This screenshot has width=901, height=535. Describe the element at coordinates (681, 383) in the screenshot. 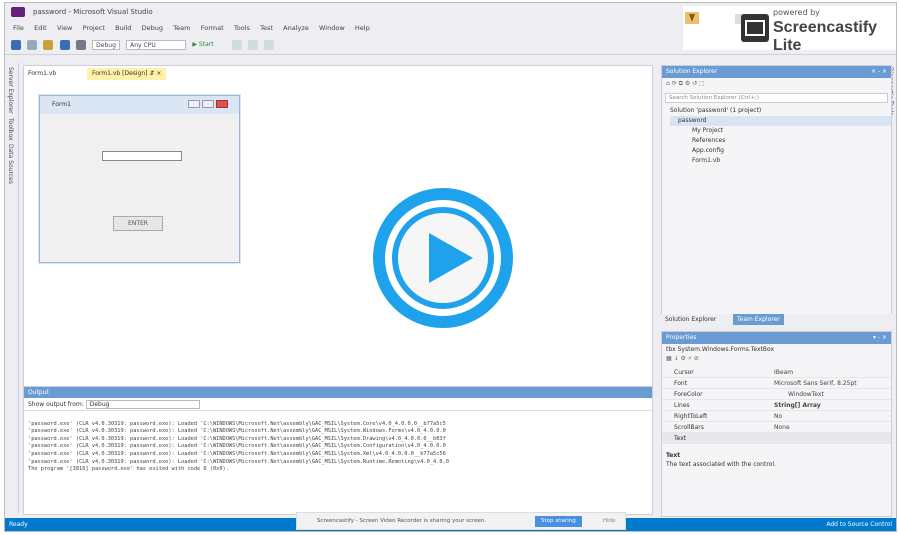

I see `prop-key: Font` at that location.